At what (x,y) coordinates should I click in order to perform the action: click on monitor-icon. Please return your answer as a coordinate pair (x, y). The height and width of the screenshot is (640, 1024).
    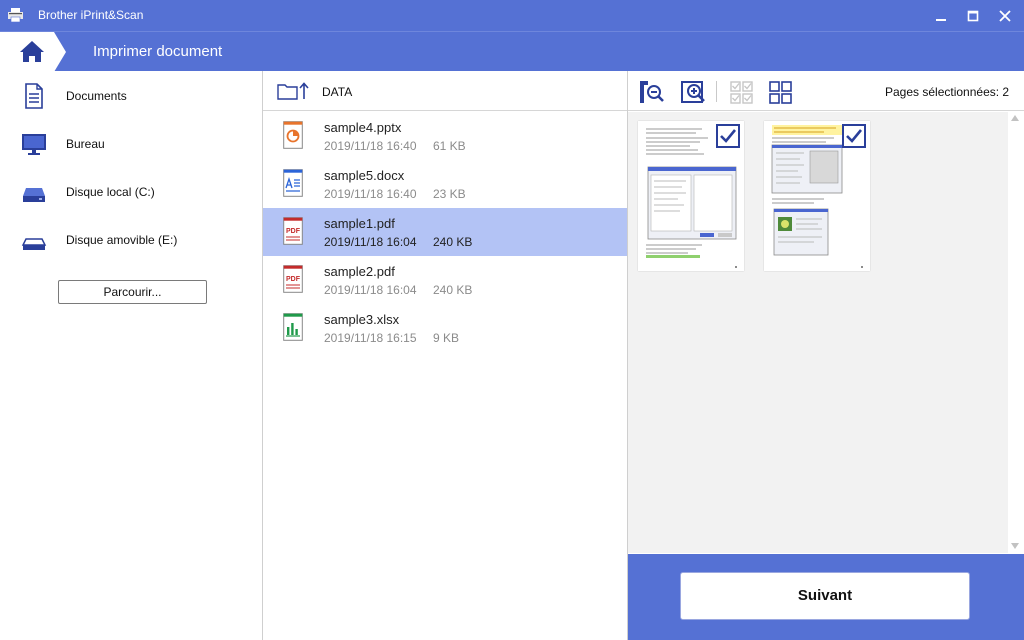
    Looking at the image, I should click on (34, 144).